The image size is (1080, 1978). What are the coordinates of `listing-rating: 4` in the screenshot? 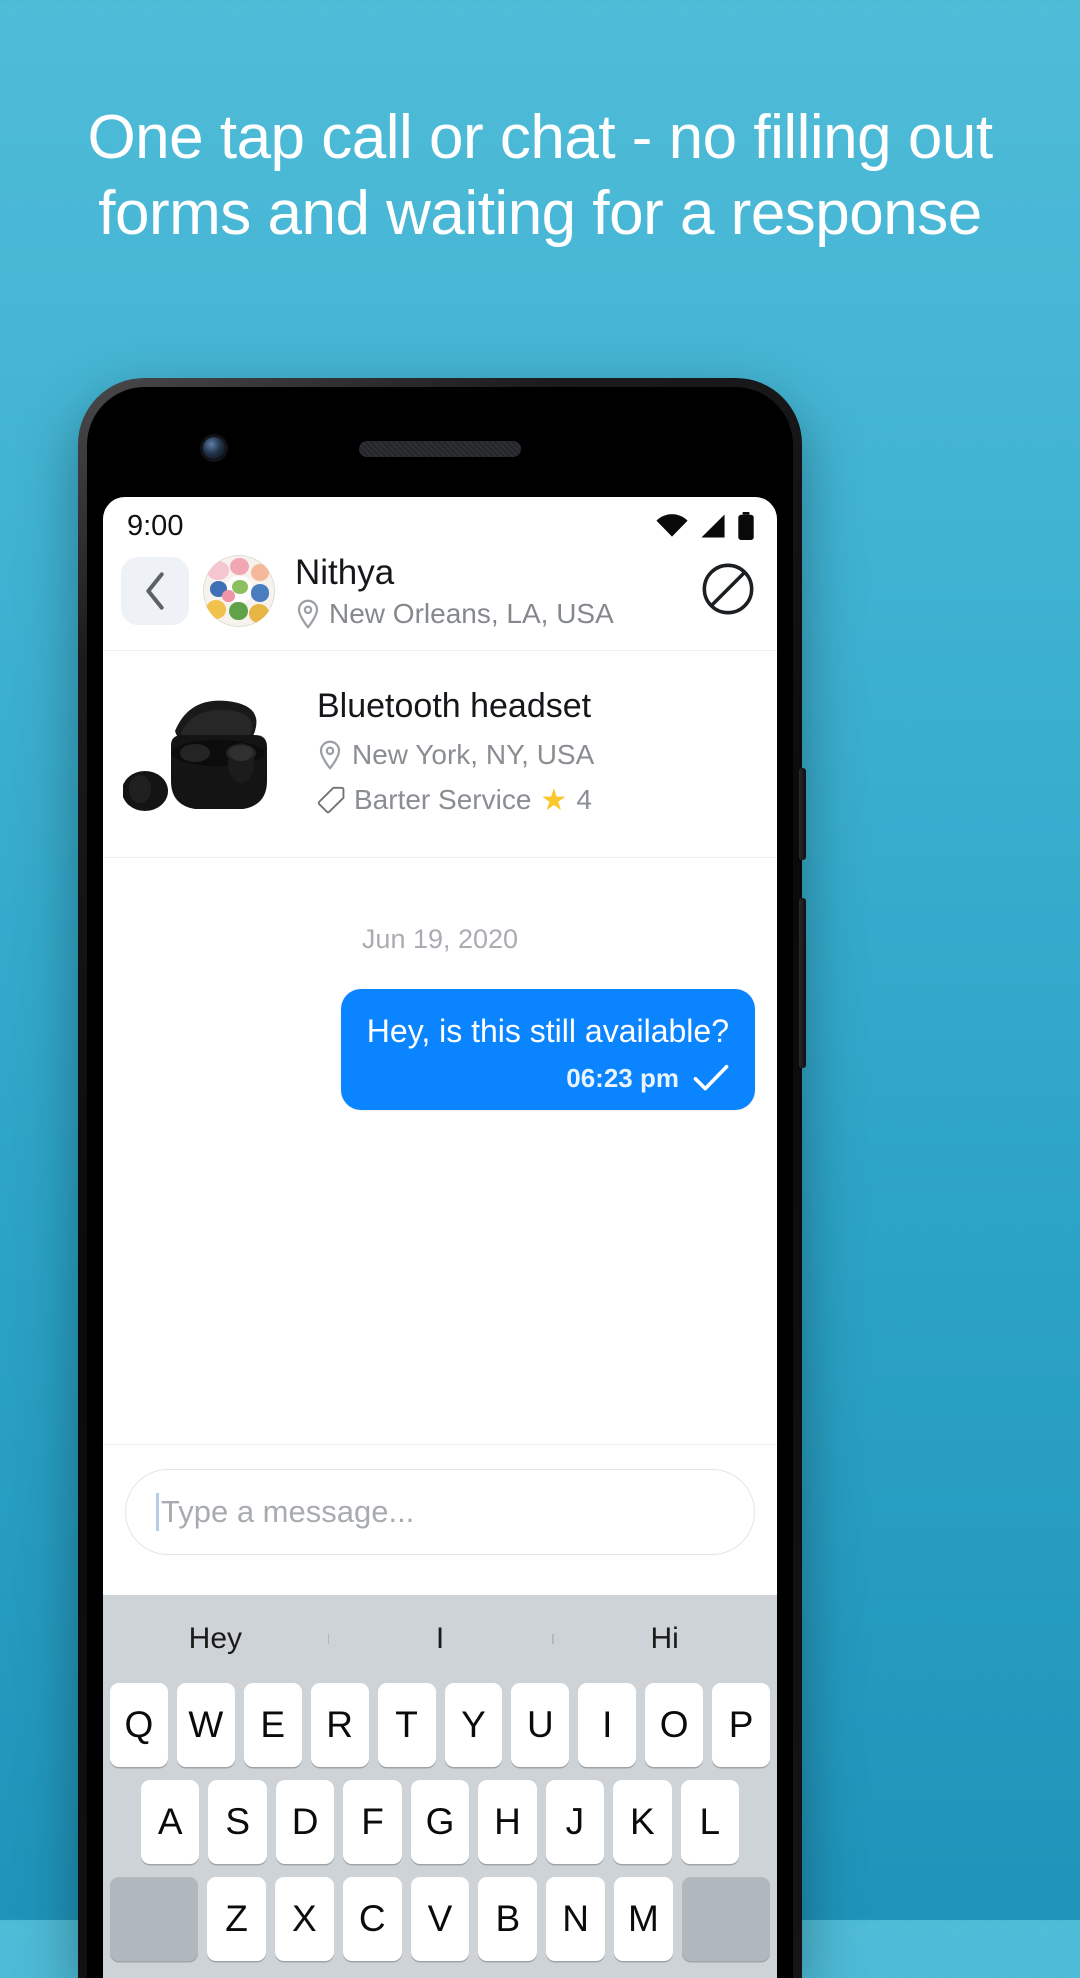 It's located at (584, 800).